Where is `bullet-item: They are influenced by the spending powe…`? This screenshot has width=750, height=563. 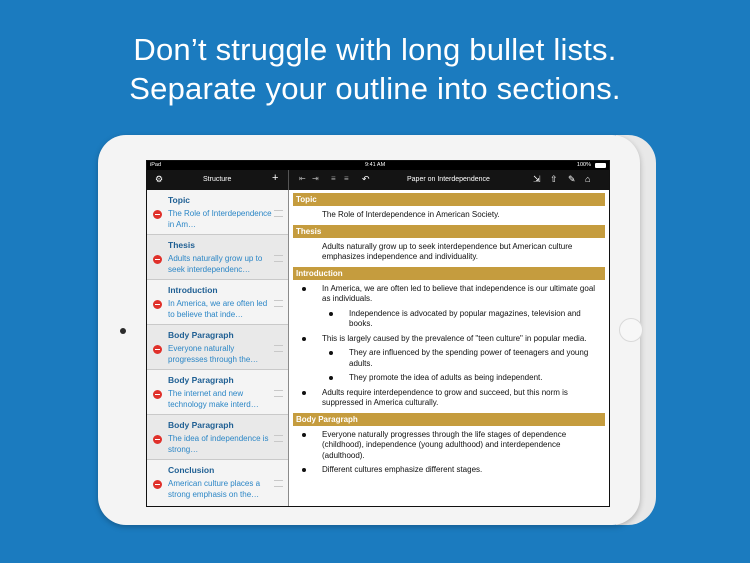 bullet-item: They are influenced by the spending powe… is located at coordinates (449, 358).